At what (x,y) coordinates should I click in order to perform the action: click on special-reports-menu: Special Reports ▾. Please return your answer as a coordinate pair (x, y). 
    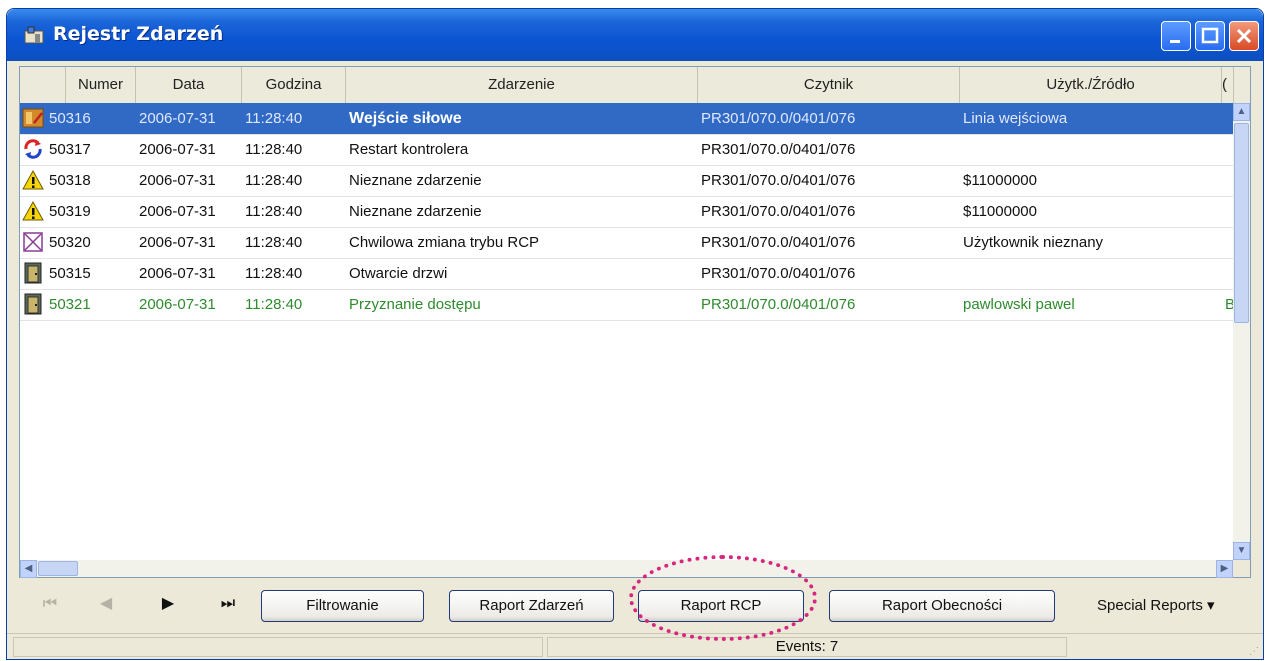
    Looking at the image, I should click on (1156, 605).